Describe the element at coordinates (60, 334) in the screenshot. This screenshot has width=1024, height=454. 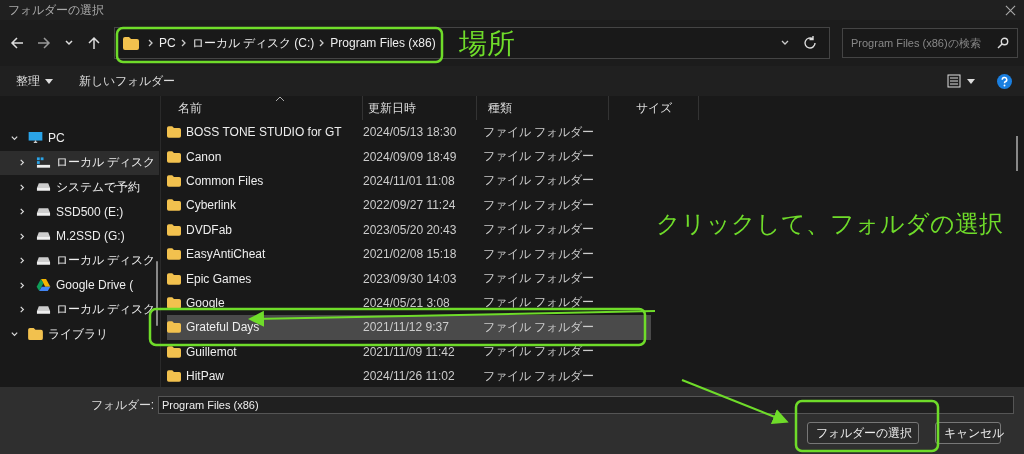
I see `sidebar-item: ライブラリ` at that location.